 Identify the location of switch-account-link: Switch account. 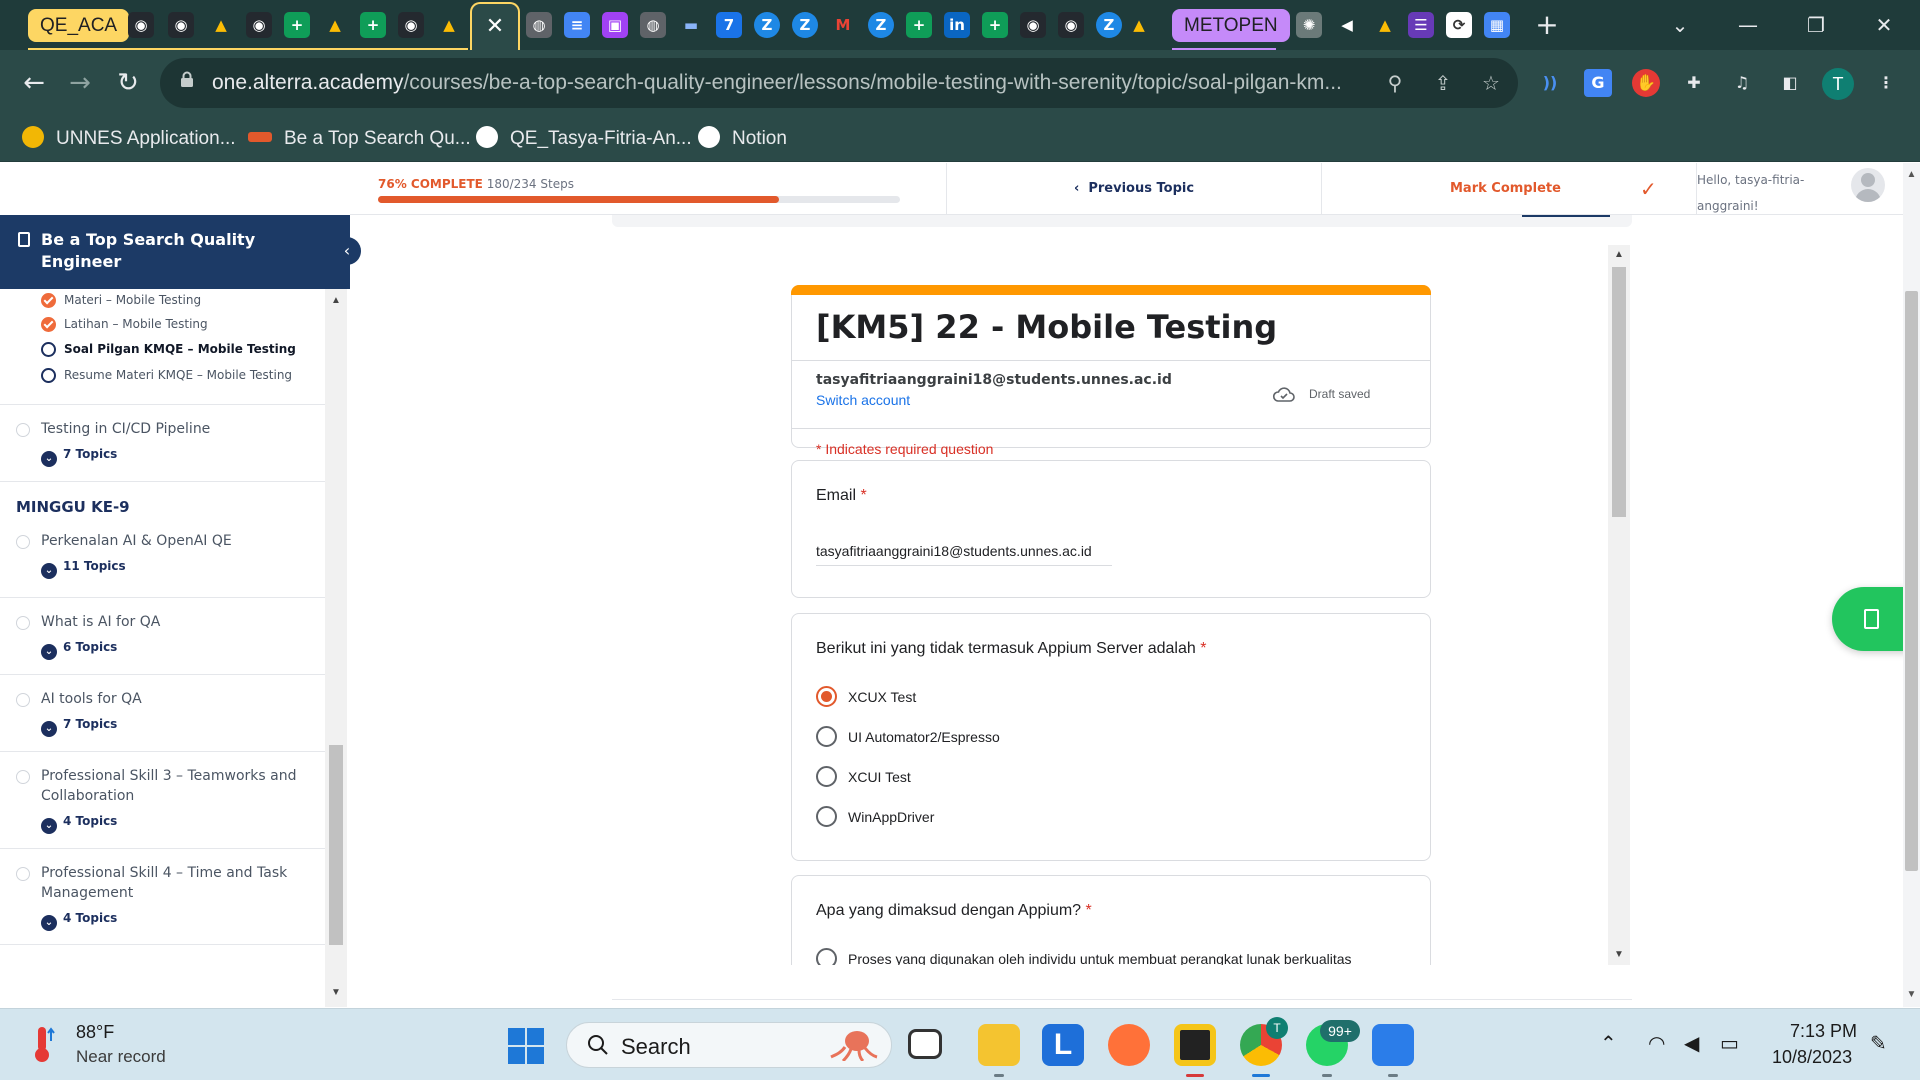
(863, 400).